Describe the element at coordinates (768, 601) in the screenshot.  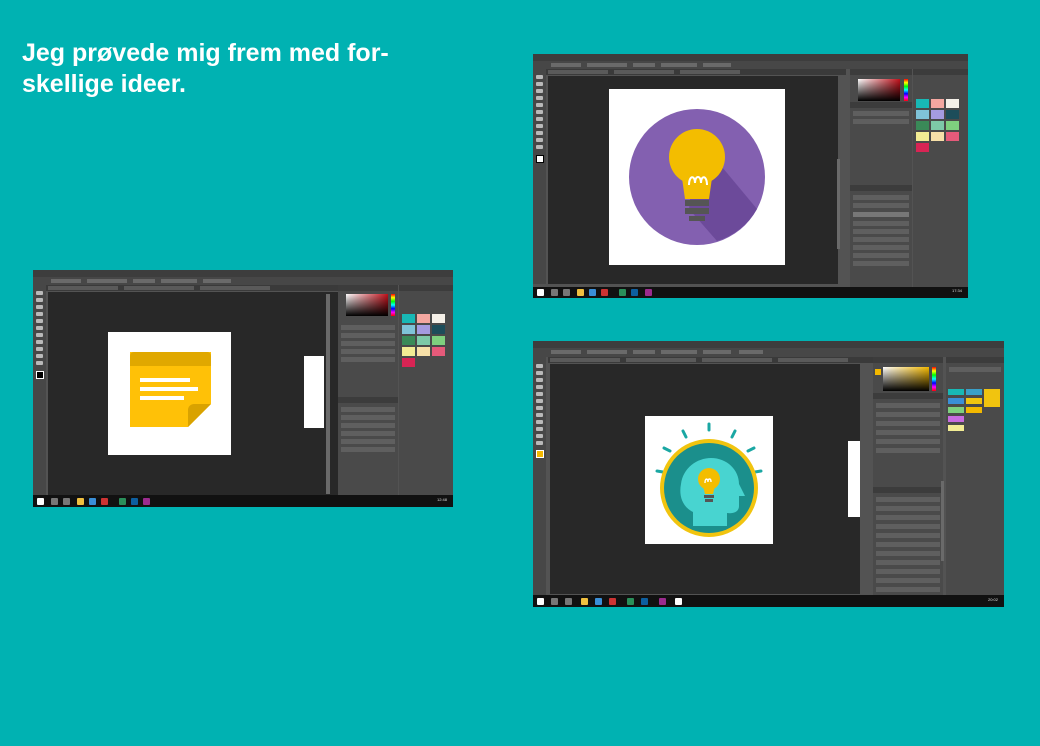
I see `taskbar: 20:02` at that location.